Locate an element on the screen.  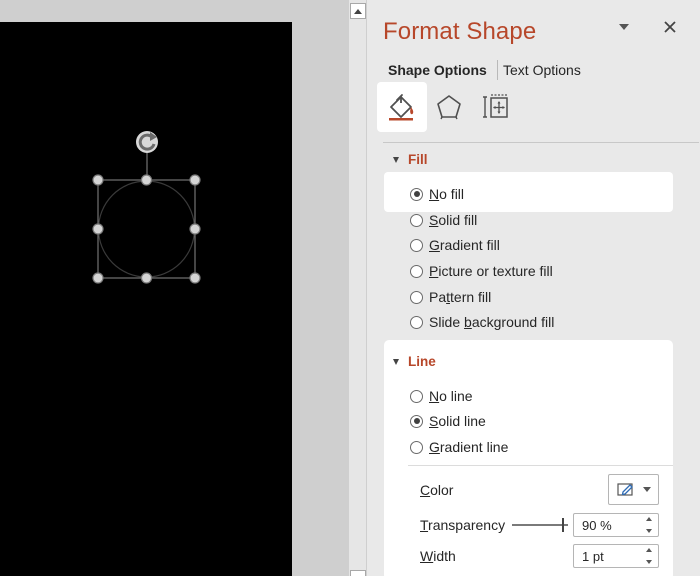
tab-separator is located at coordinates (497, 70).